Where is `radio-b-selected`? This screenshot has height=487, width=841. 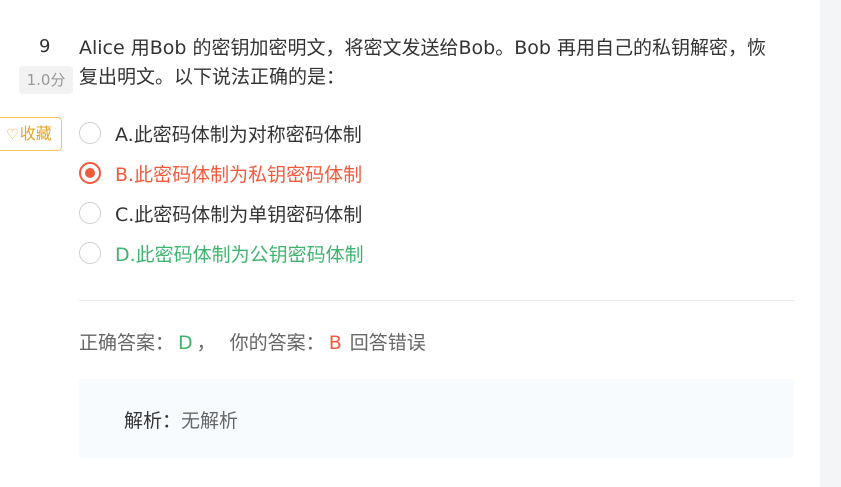 radio-b-selected is located at coordinates (90, 173).